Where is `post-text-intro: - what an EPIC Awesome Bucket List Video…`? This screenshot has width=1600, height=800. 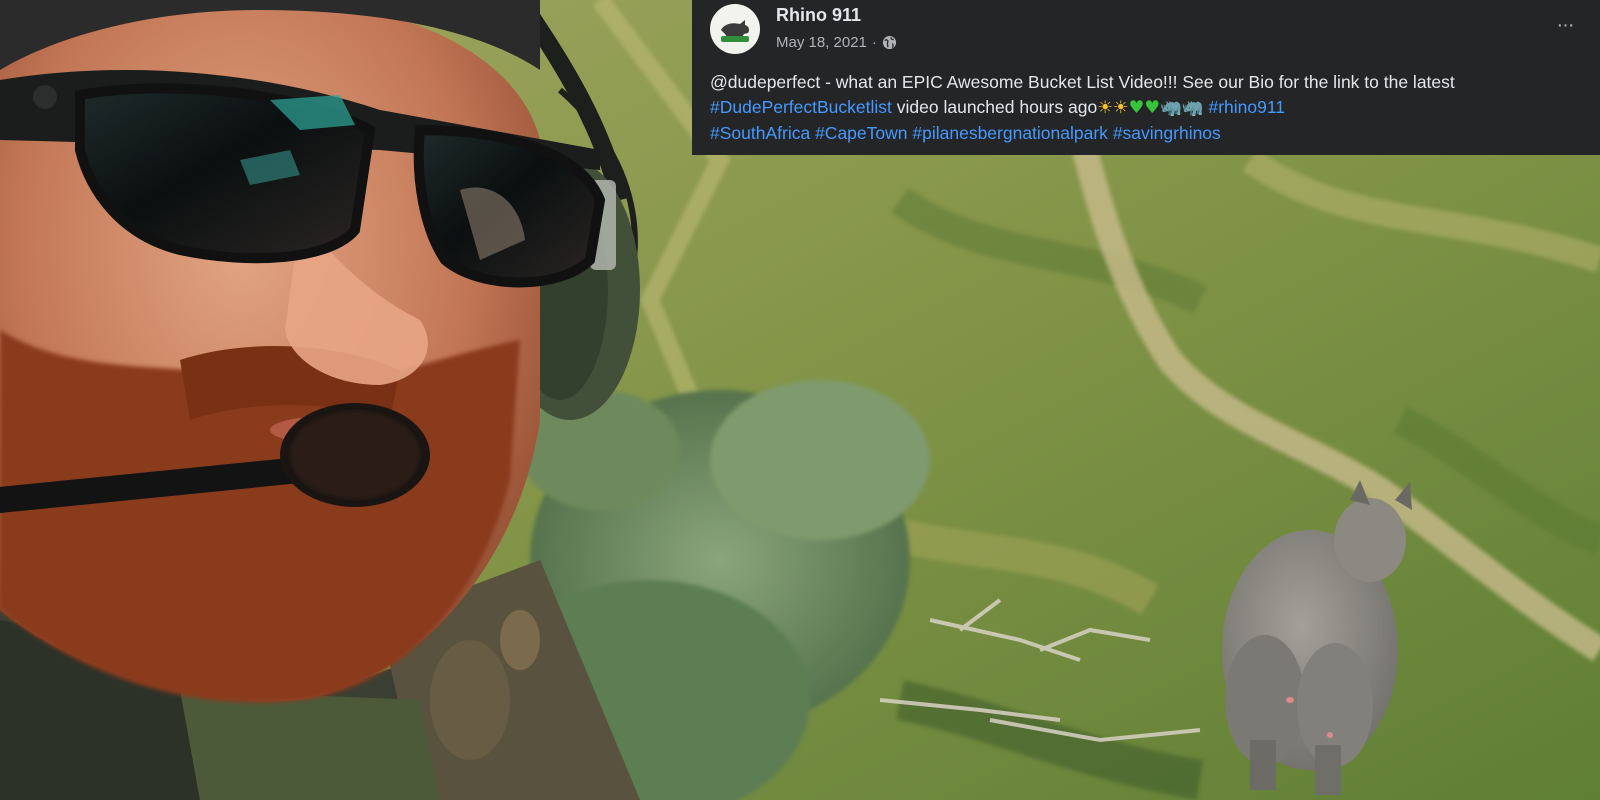
post-text-intro: - what an EPIC Awesome Bucket List Video… is located at coordinates (1137, 82).